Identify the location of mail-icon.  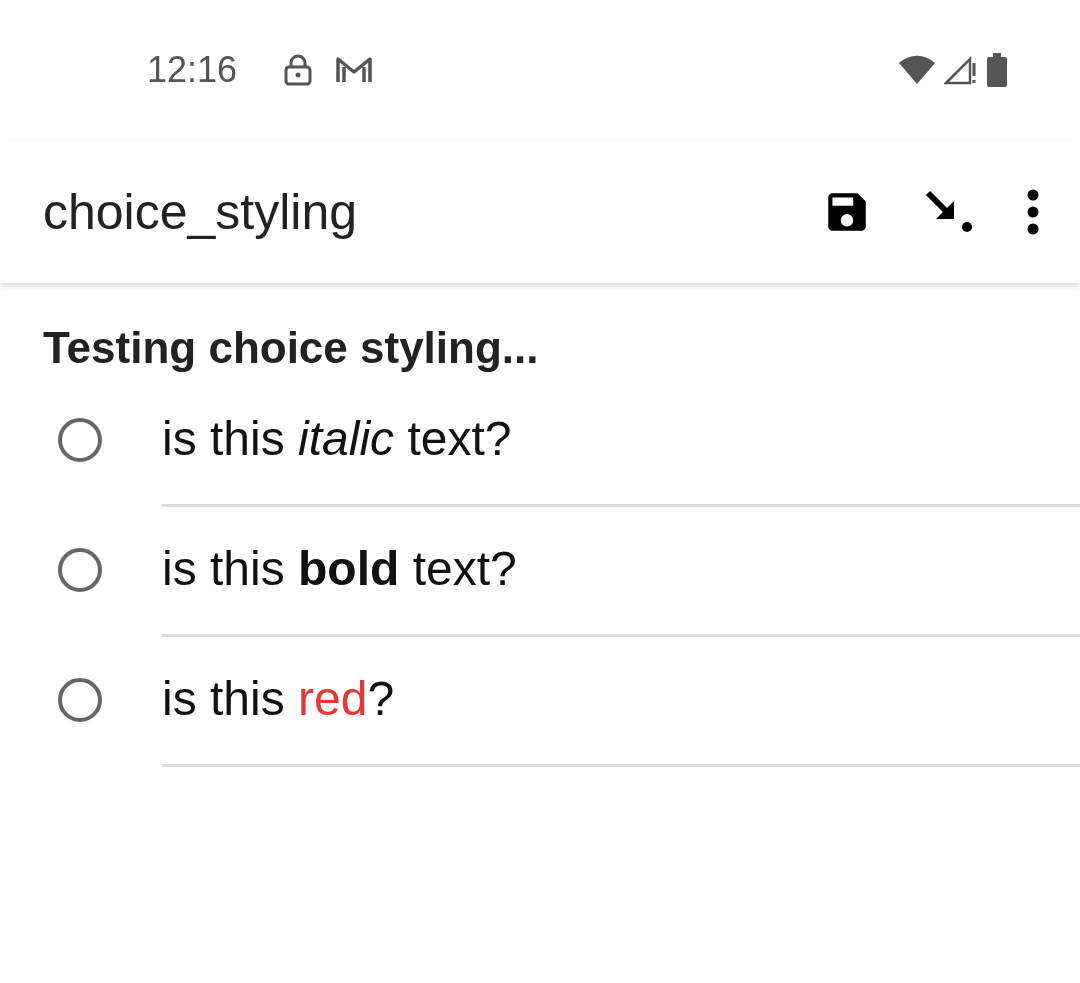
(354, 70).